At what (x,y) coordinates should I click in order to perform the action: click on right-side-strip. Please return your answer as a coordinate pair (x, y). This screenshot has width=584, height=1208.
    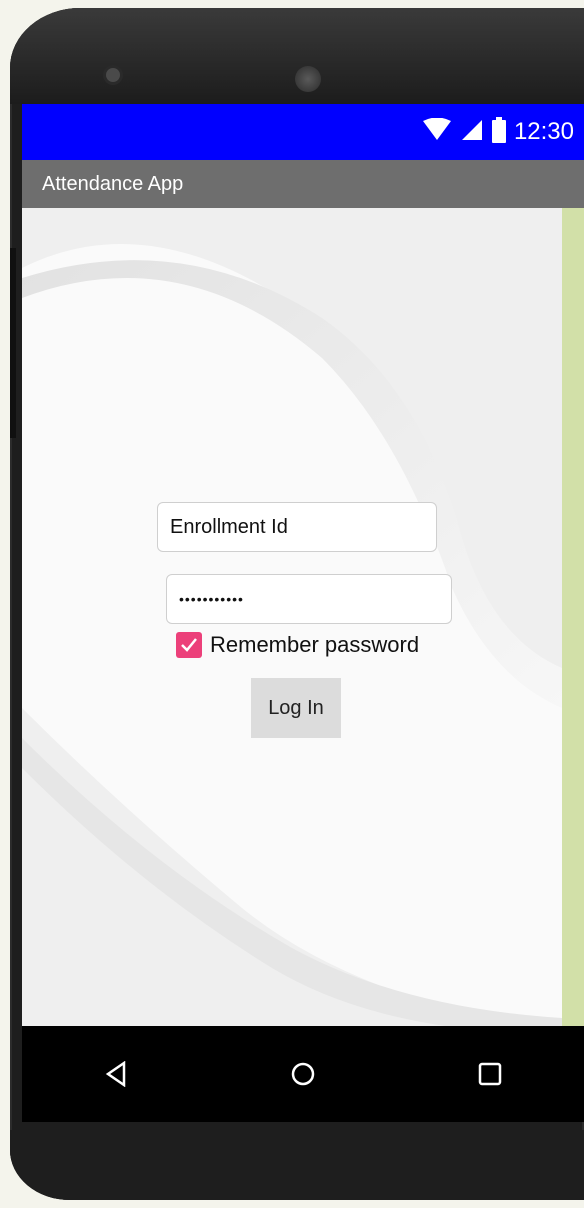
    Looking at the image, I should click on (573, 621).